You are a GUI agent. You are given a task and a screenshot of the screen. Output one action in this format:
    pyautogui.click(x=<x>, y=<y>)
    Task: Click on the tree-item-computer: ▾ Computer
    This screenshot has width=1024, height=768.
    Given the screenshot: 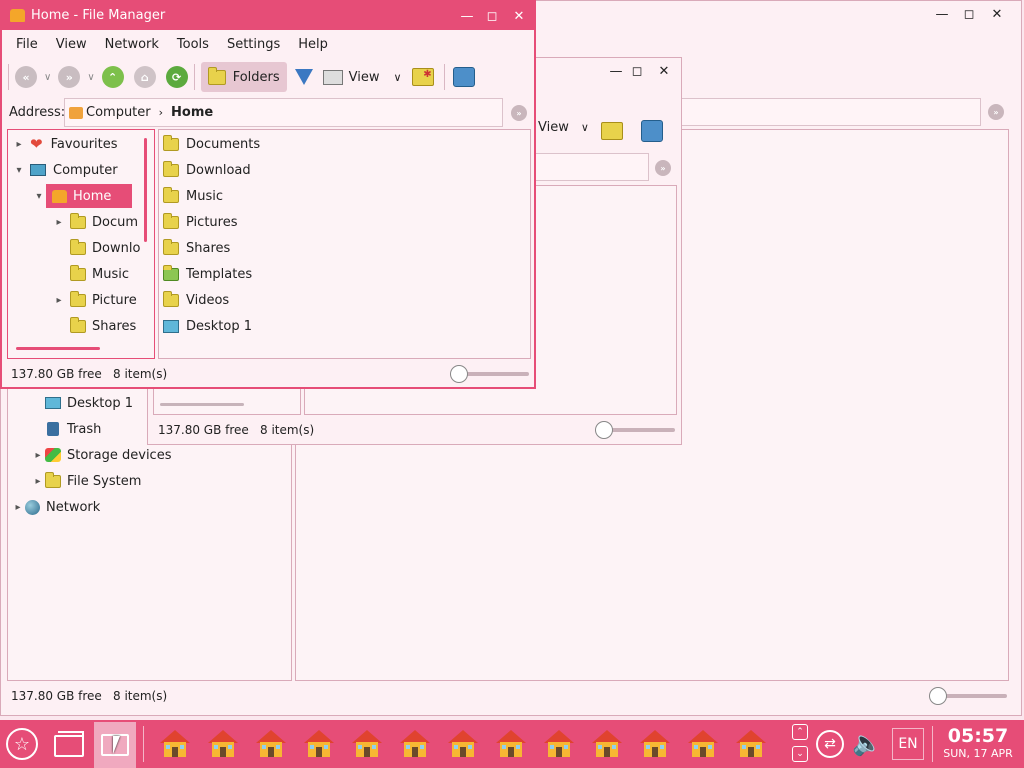 What is the action you would take?
    pyautogui.click(x=64, y=170)
    